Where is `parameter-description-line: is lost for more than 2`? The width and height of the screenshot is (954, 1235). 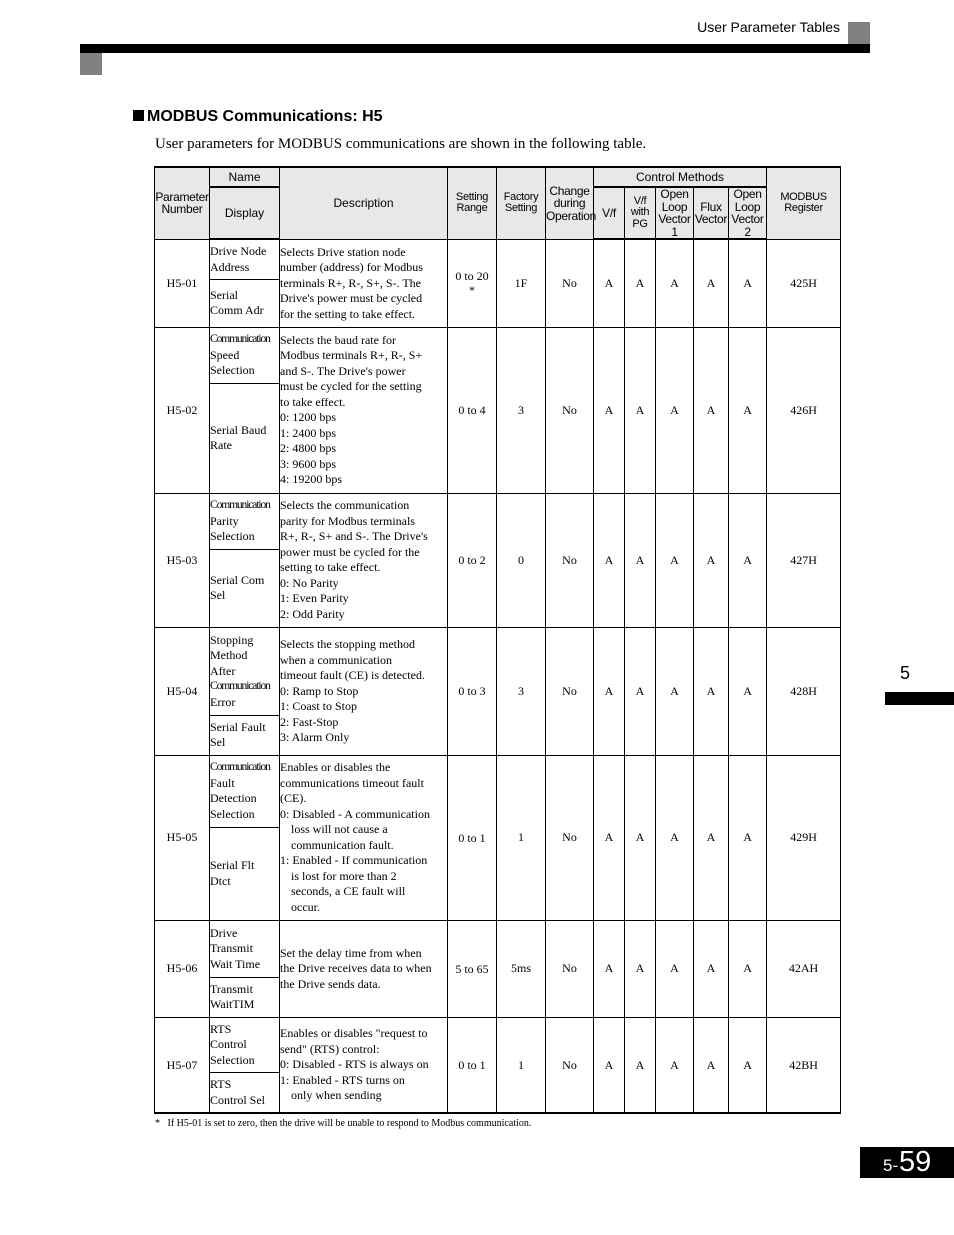 parameter-description-line: is lost for more than 2 is located at coordinates (344, 875).